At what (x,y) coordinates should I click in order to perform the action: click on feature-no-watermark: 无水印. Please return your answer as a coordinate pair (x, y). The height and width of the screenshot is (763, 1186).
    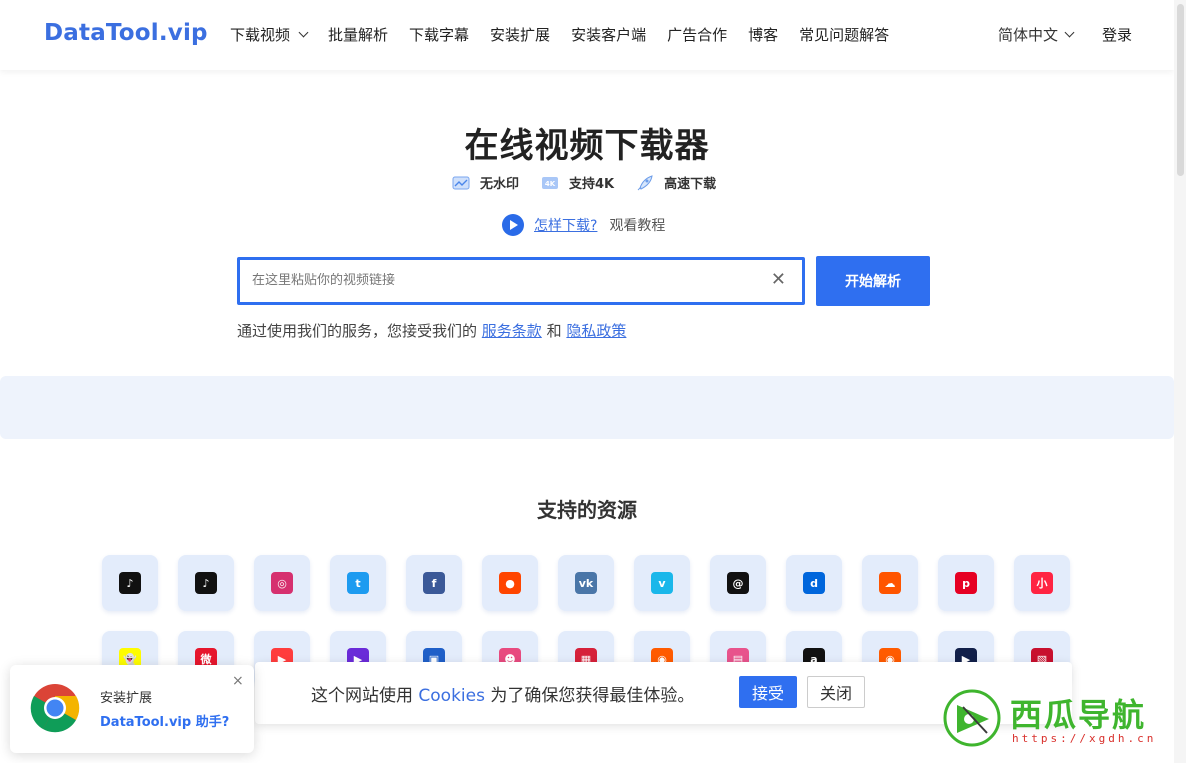
    Looking at the image, I should click on (485, 182).